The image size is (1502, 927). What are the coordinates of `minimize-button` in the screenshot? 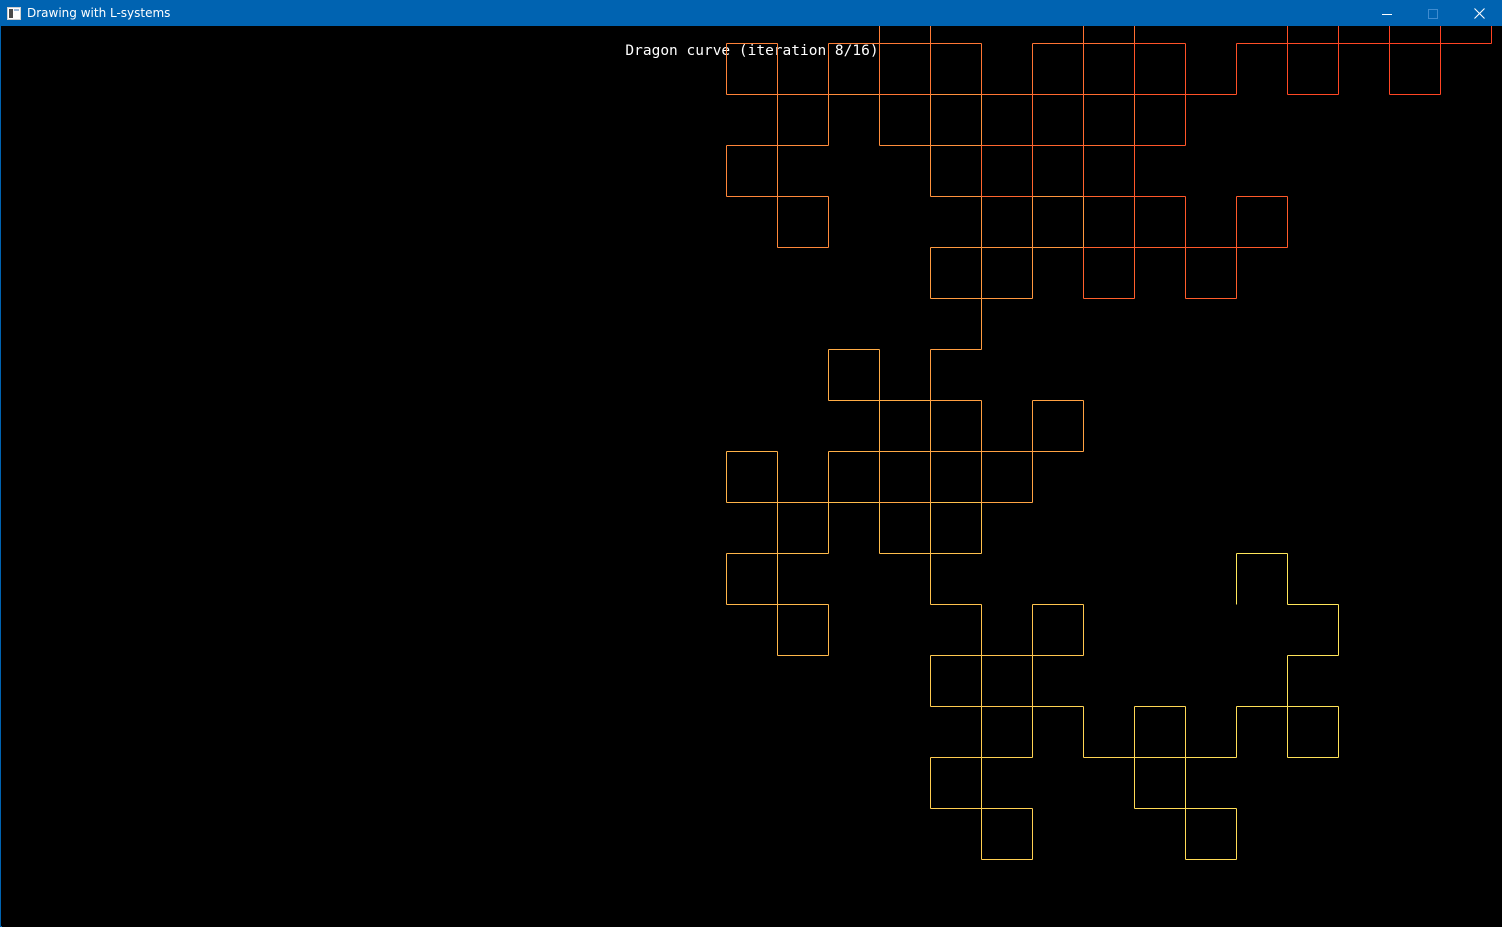 It's located at (1387, 13).